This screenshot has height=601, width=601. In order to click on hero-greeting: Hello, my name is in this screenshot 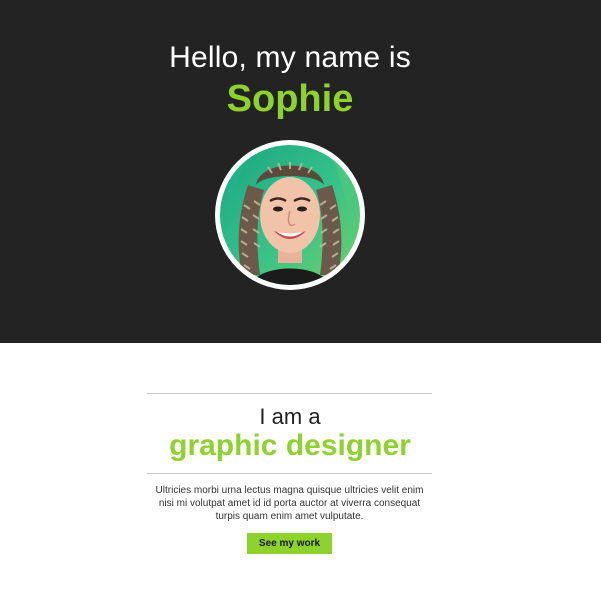, I will do `click(290, 57)`.